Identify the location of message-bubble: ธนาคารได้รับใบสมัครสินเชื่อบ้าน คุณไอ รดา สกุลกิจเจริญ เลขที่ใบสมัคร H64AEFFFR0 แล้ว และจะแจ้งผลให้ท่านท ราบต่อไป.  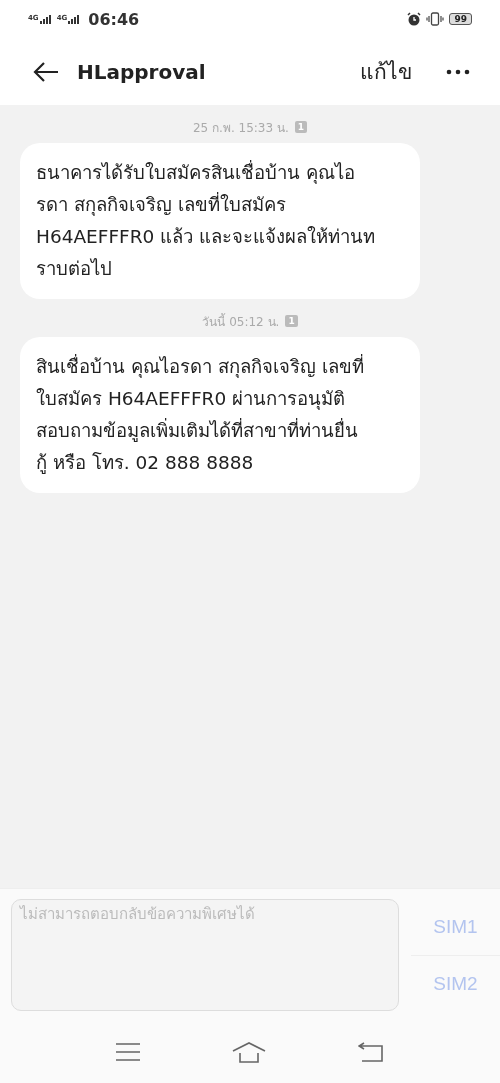
(220, 221).